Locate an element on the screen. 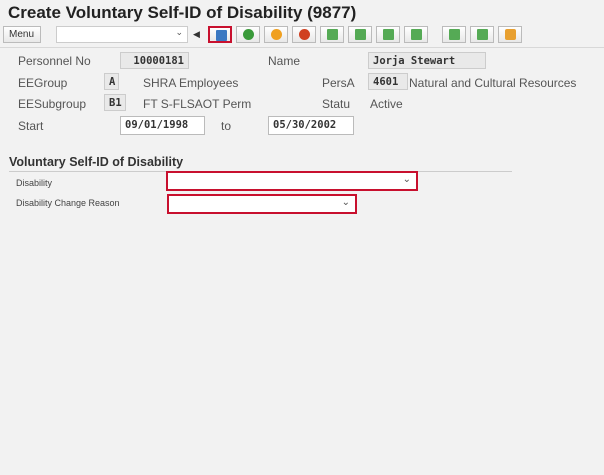  start-label: Start is located at coordinates (31, 126).